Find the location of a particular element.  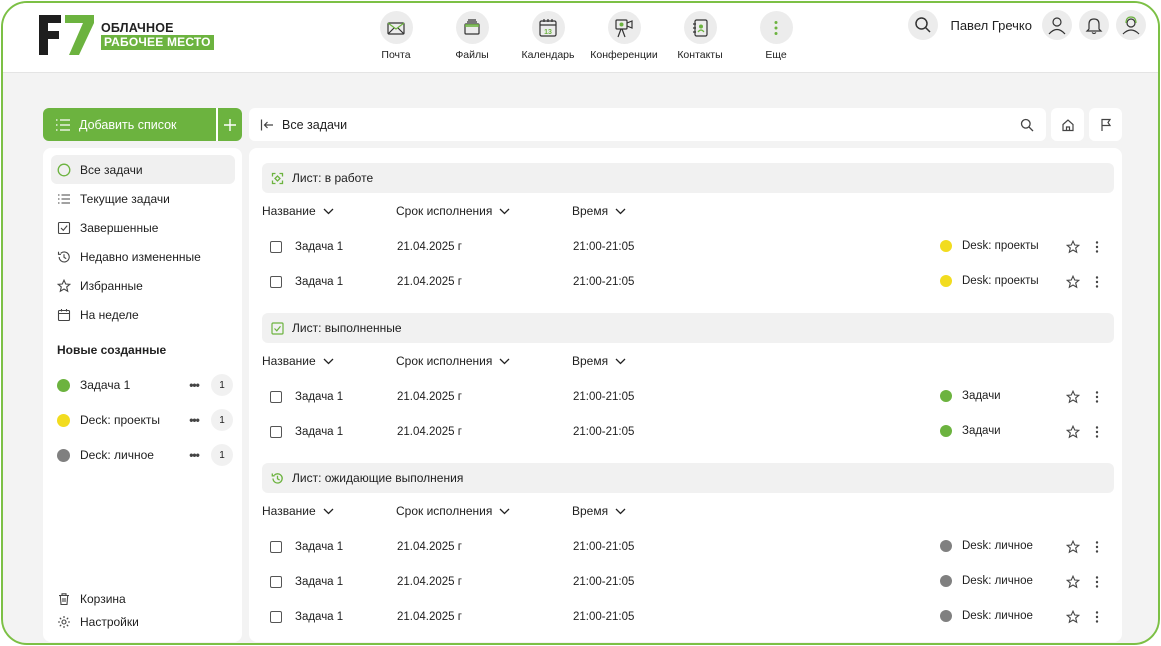

column-label: Название is located at coordinates (289, 211).